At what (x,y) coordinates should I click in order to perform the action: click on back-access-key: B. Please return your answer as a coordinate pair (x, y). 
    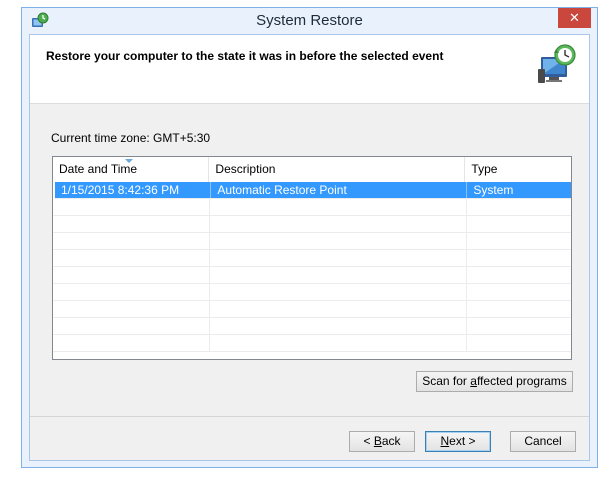
    Looking at the image, I should click on (377, 441).